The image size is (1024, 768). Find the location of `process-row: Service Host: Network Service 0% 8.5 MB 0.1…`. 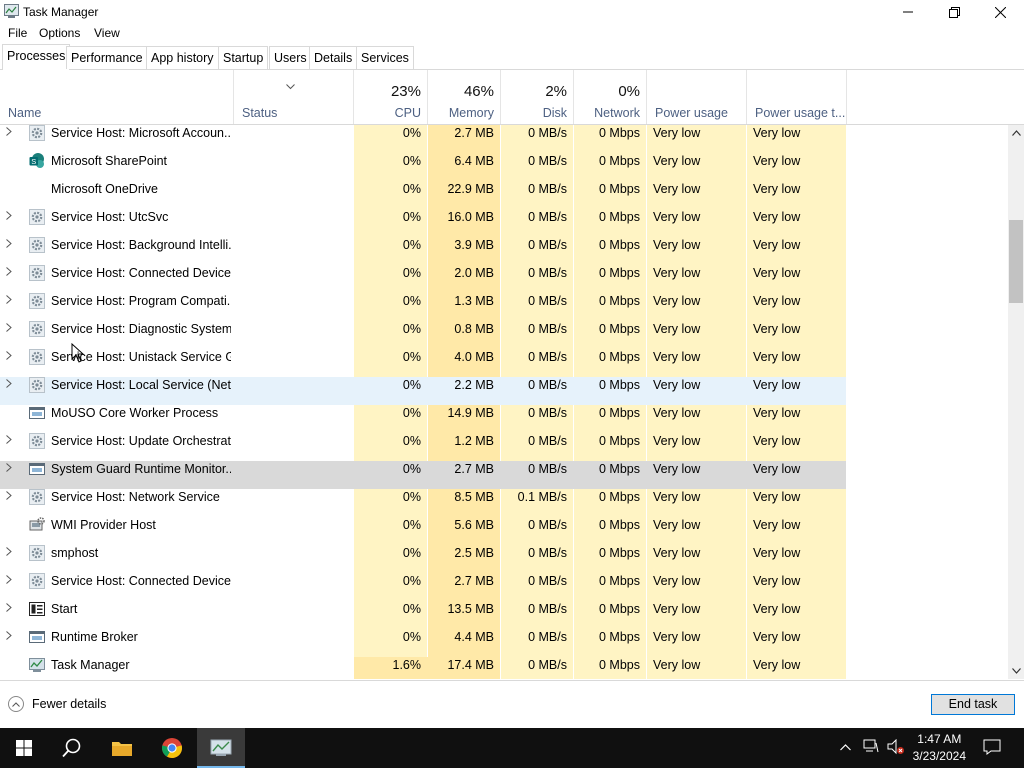

process-row: Service Host: Network Service 0% 8.5 MB 0.1… is located at coordinates (423, 503).